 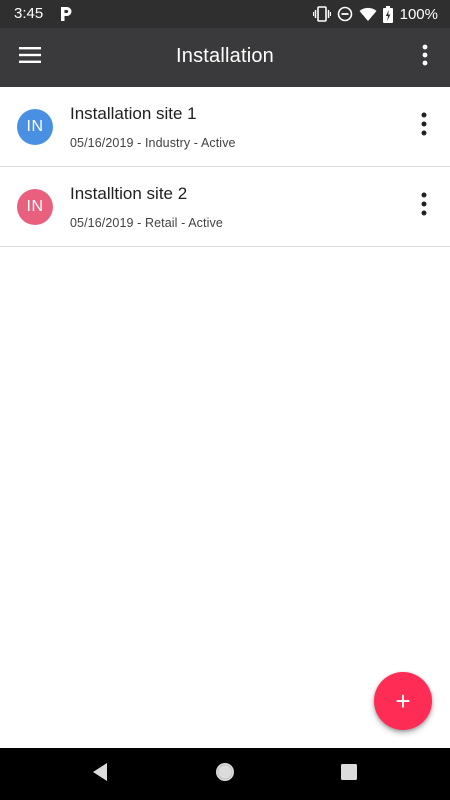 I want to click on plus-icon: +, so click(x=403, y=700).